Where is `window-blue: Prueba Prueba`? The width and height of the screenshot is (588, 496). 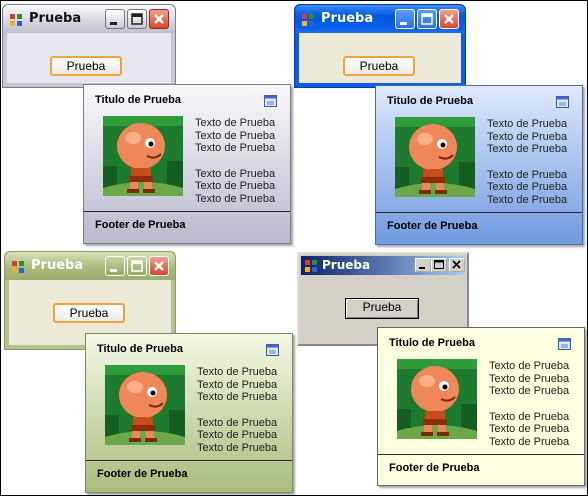
window-blue: Prueba Prueba is located at coordinates (380, 46).